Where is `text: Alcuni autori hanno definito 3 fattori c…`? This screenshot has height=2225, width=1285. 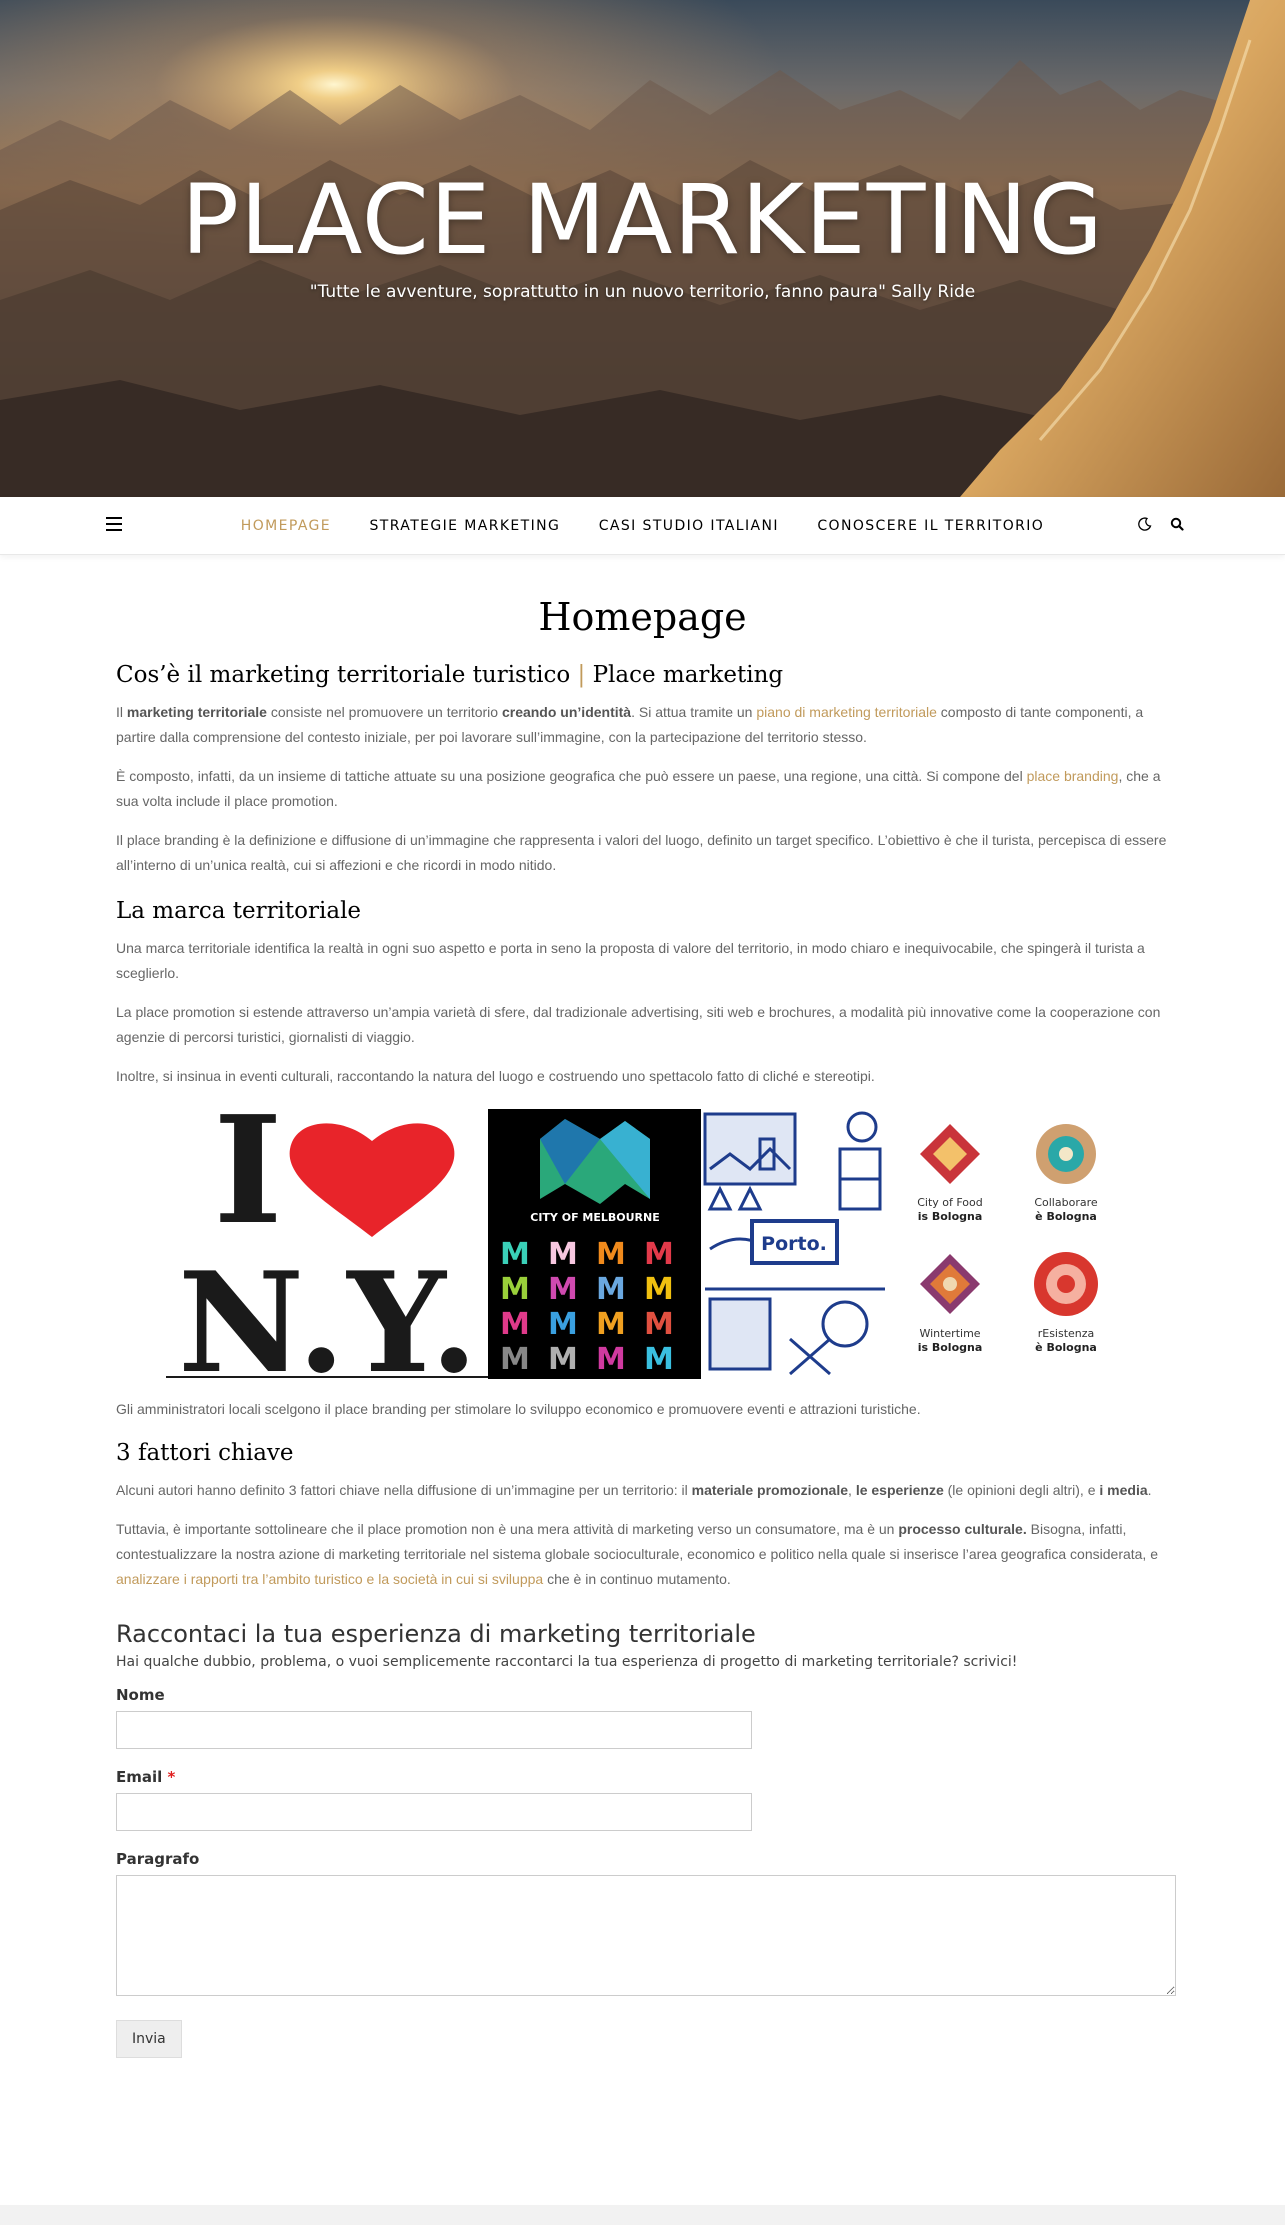
text: Alcuni autori hanno definito 3 fattori c… is located at coordinates (404, 1490).